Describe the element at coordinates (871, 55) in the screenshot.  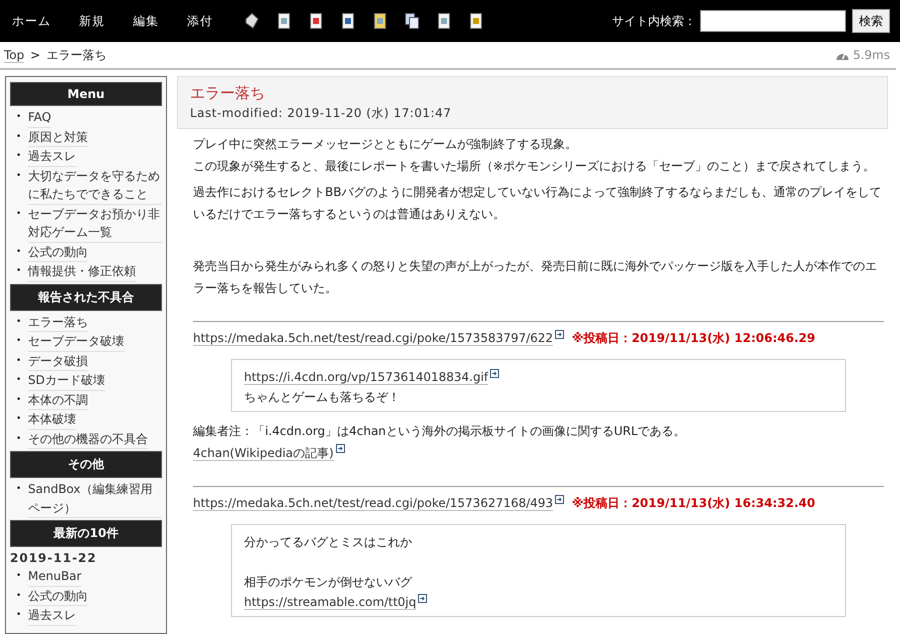
I see `render-time: 5.9ms` at that location.